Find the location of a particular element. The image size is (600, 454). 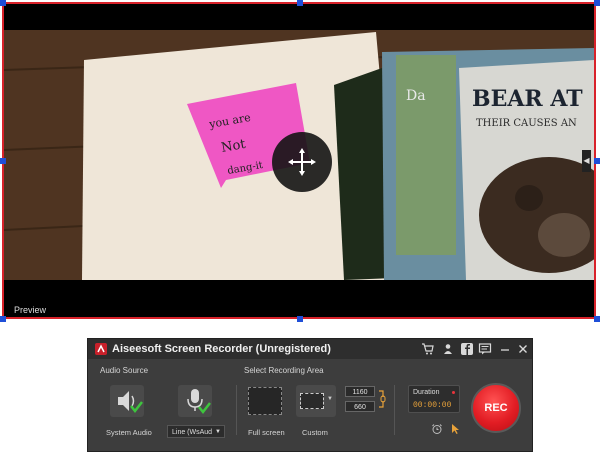

collapse-arrow-icon: ◀ is located at coordinates (586, 161).